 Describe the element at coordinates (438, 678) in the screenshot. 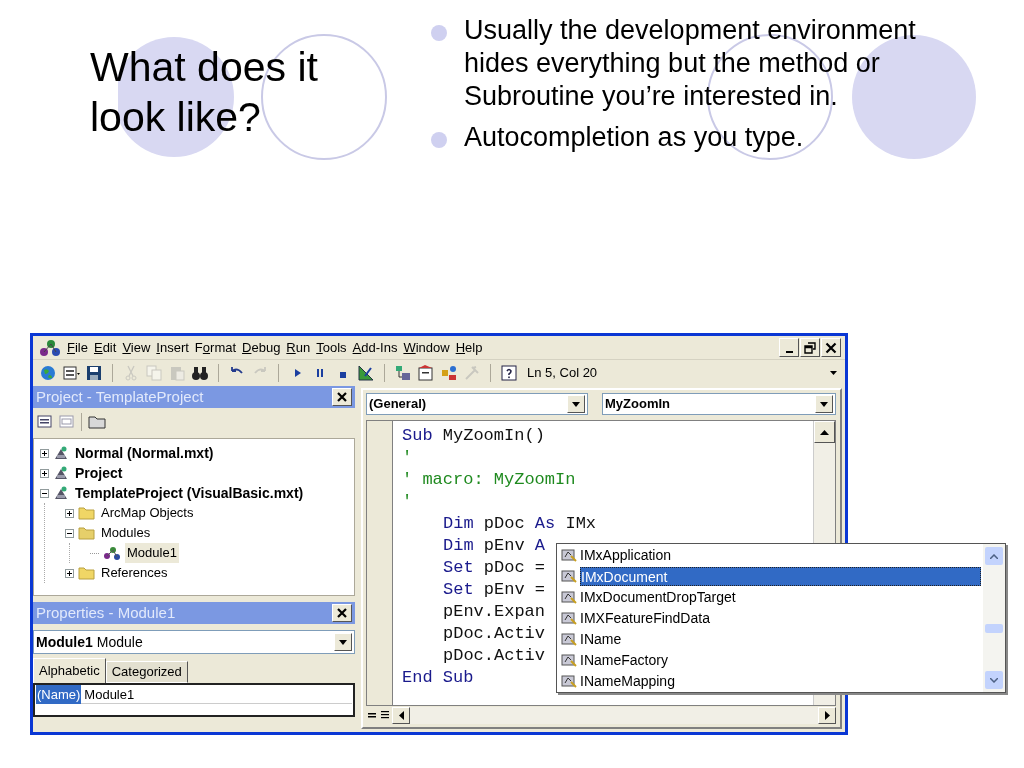

I see `code-line: End Sub` at that location.